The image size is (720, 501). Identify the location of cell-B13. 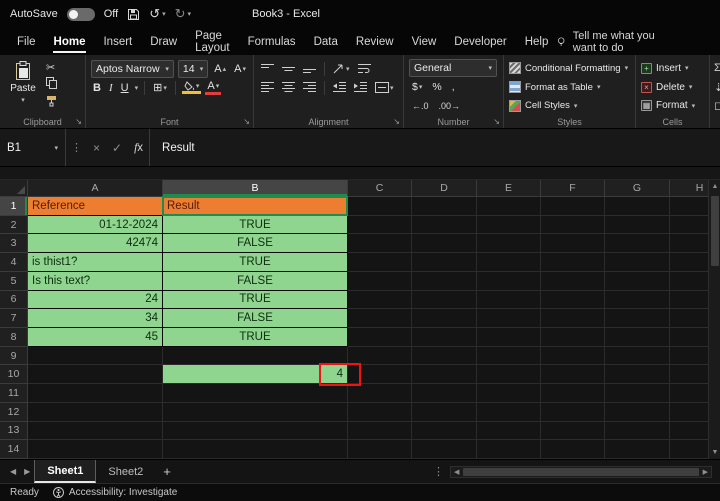
(255, 431).